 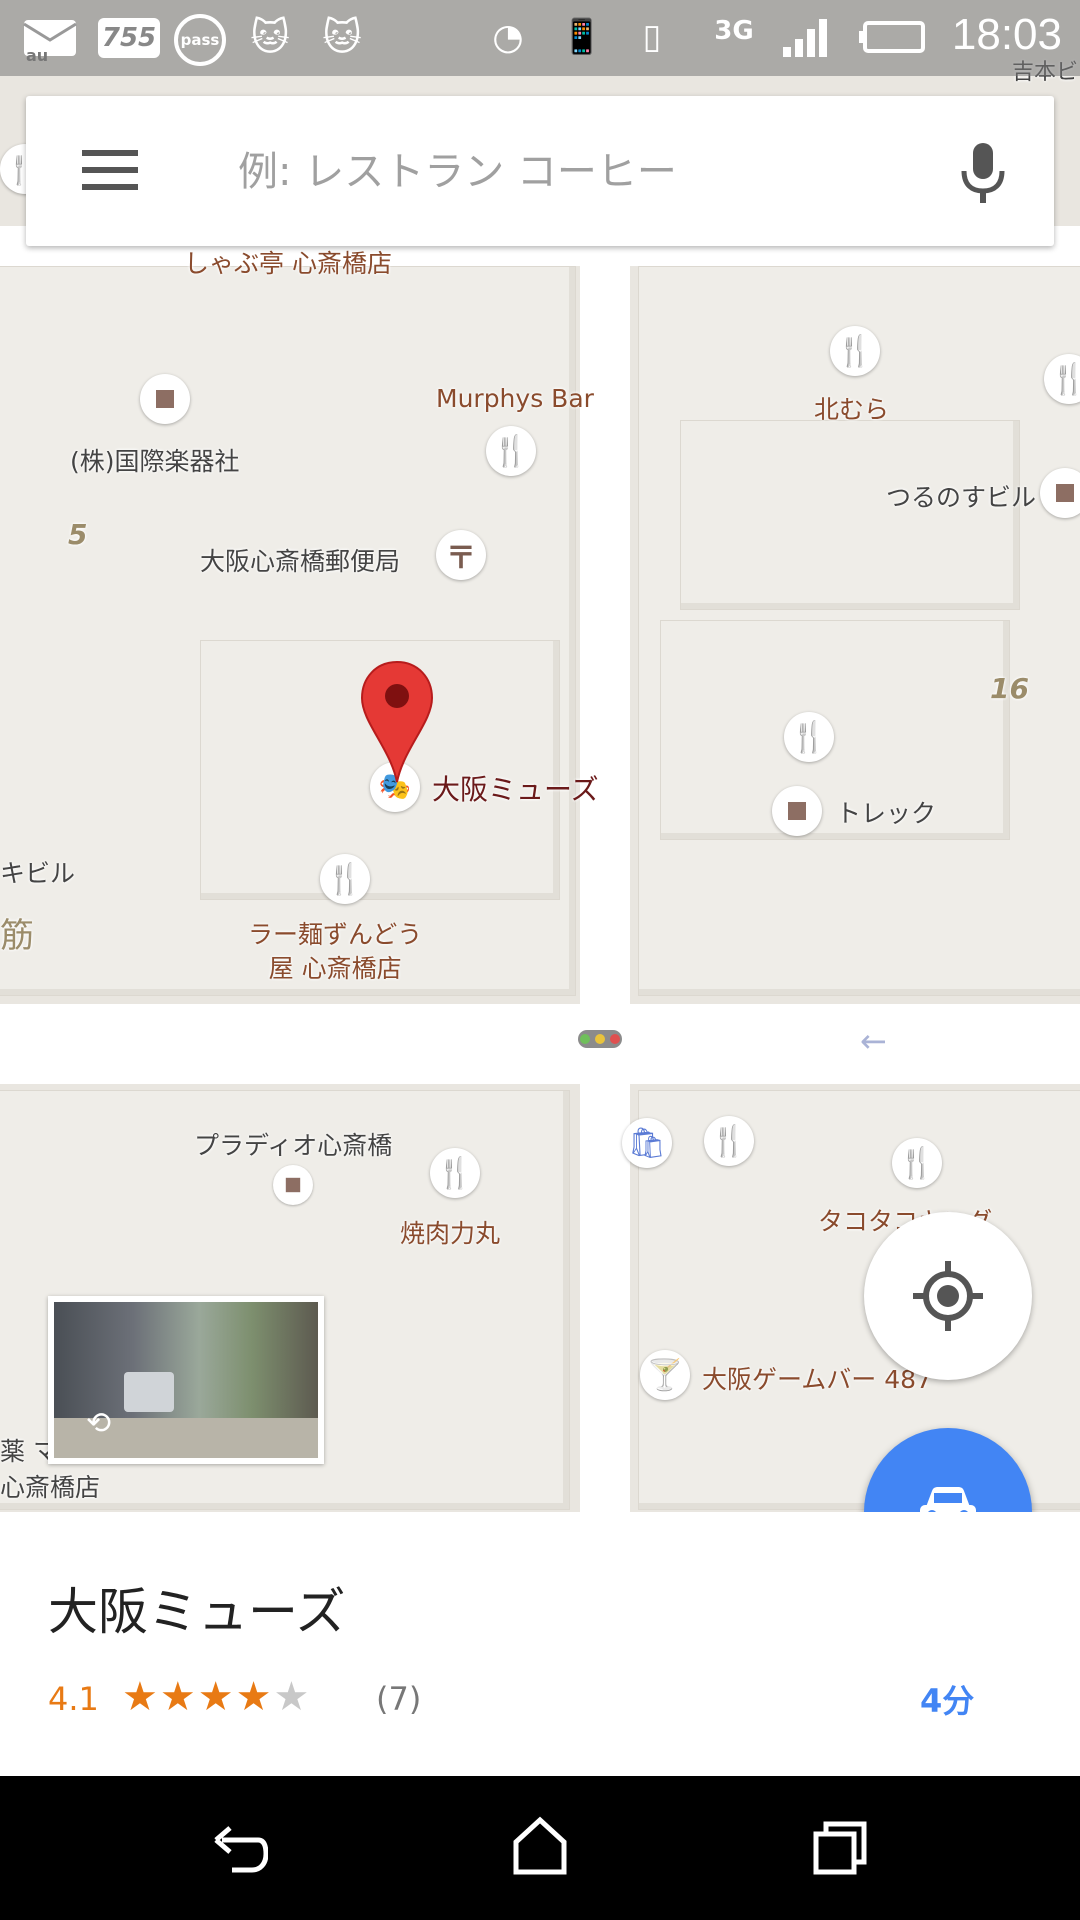 I want to click on phone-signal-icon: 📱, so click(x=582, y=37).